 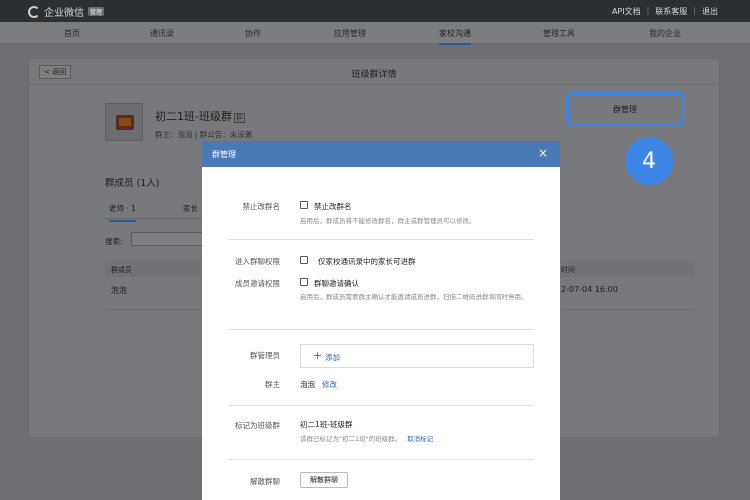 What do you see at coordinates (388, 221) in the screenshot?
I see `rename-hint: 启用后，群成员将不能修改群名，群主或群管理员可以修改。` at bounding box center [388, 221].